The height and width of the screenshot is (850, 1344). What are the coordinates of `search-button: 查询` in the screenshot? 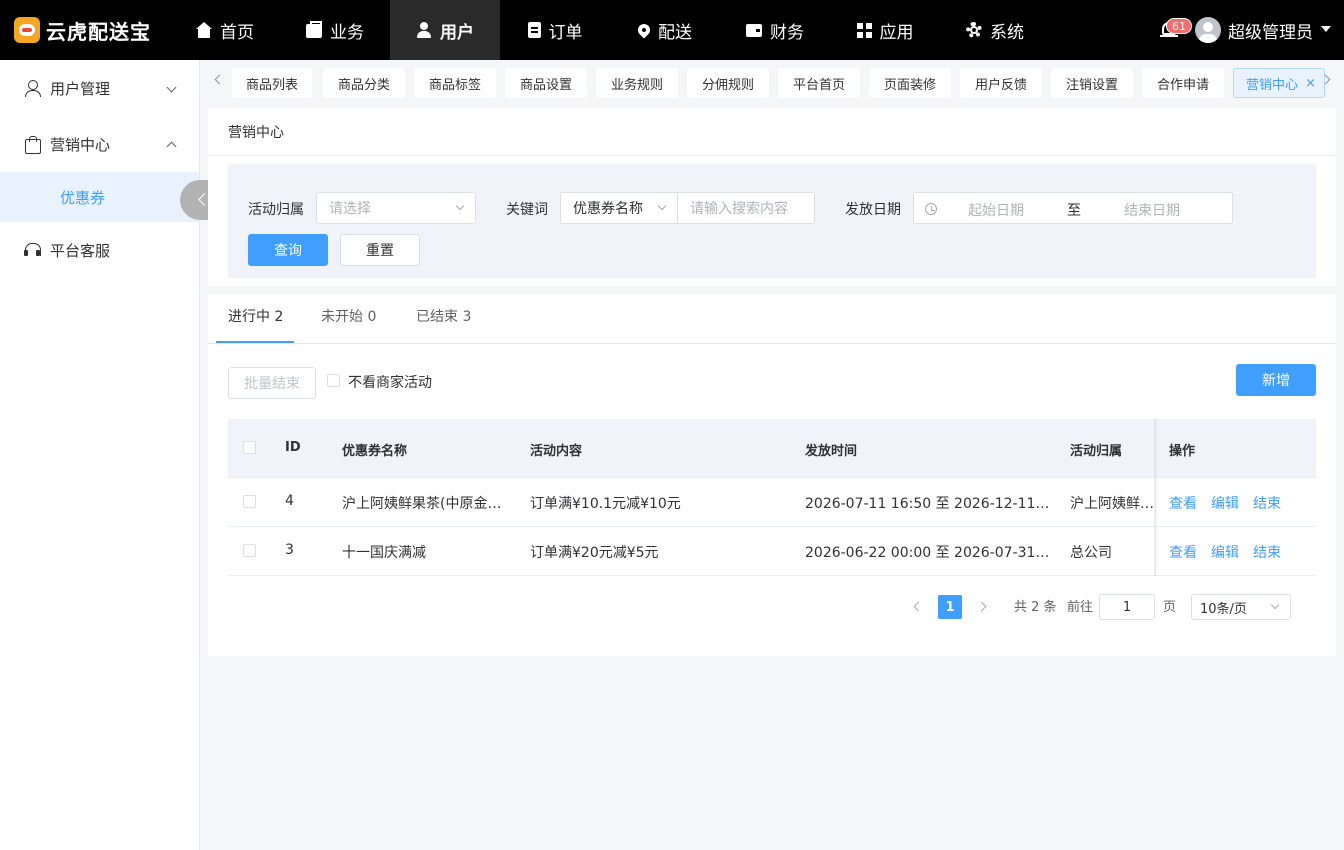 It's located at (288, 250).